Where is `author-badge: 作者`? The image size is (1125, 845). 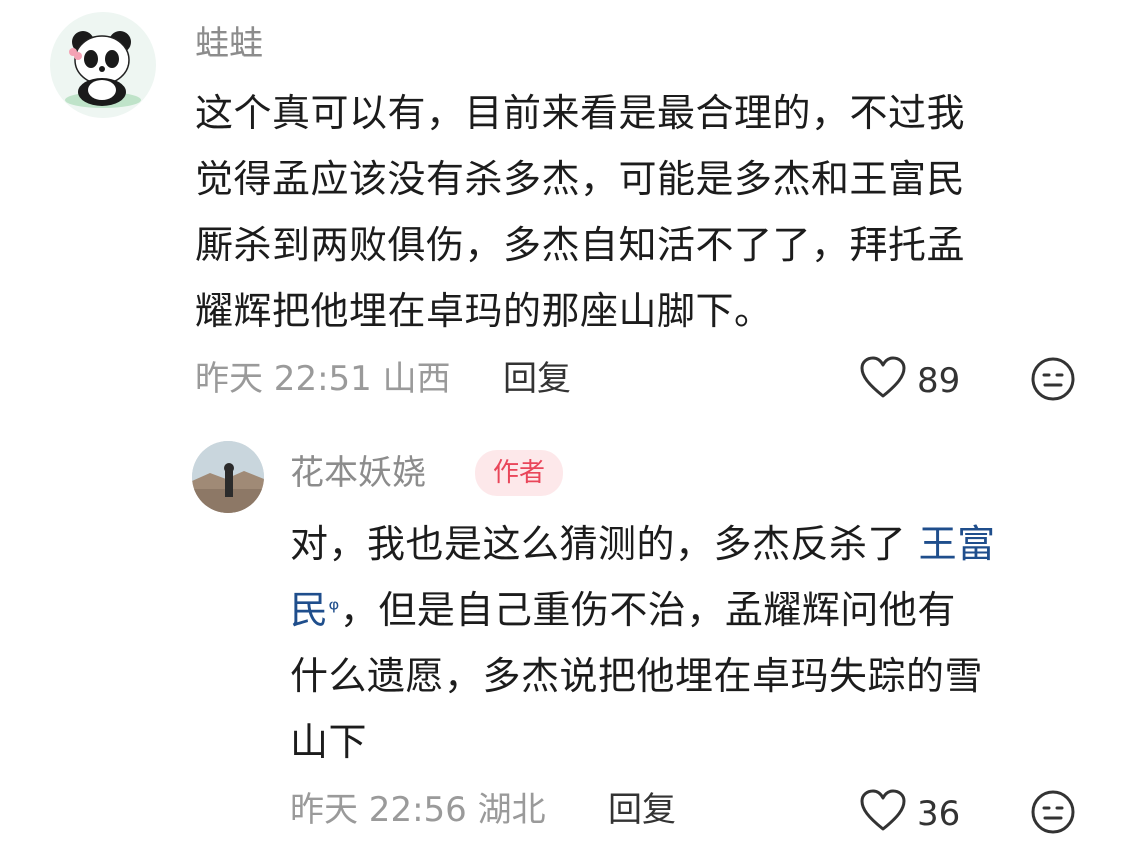 author-badge: 作者 is located at coordinates (519, 473).